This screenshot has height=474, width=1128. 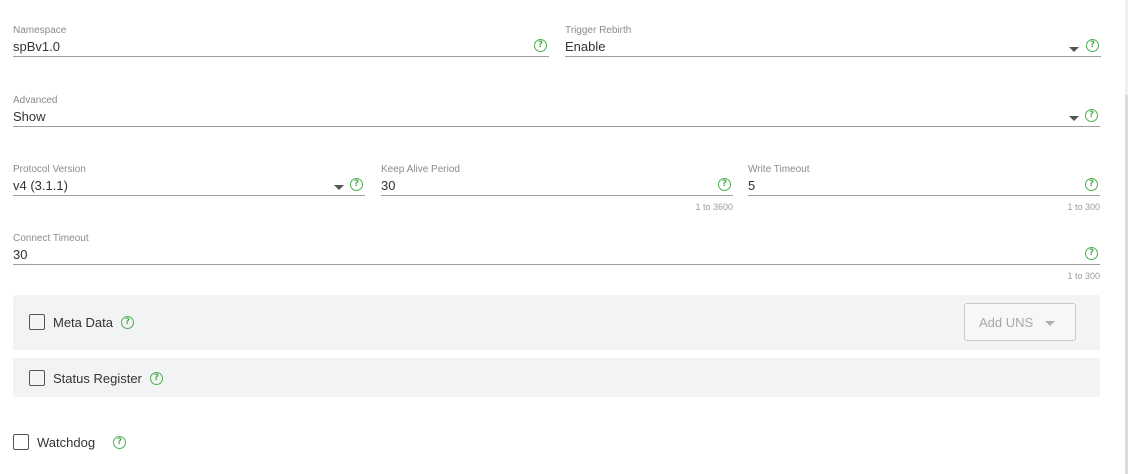 What do you see at coordinates (189, 184) in the screenshot?
I see `protocol-version-field: Protocol Version v4 (3.1.1) ?` at bounding box center [189, 184].